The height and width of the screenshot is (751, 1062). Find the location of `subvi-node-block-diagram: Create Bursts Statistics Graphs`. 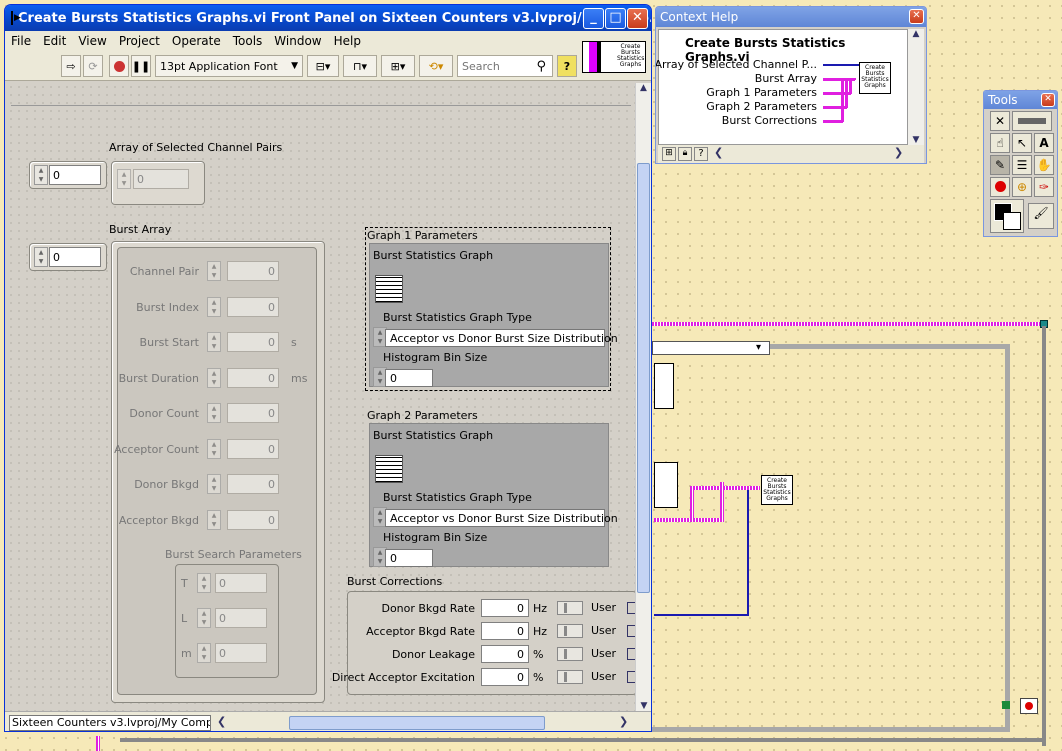

subvi-node-block-diagram: Create Bursts Statistics Graphs is located at coordinates (777, 490).